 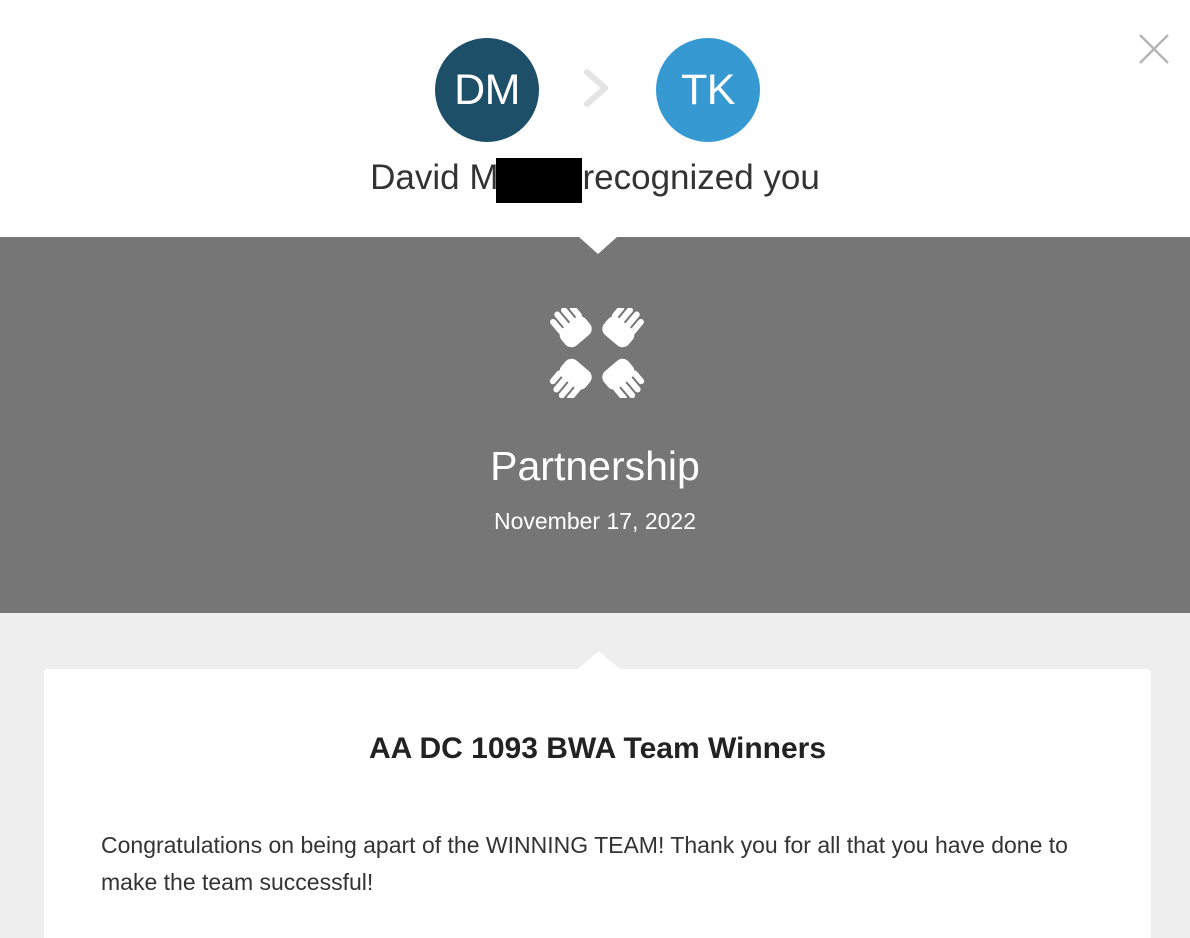 I want to click on band-pointer, so click(x=598, y=245).